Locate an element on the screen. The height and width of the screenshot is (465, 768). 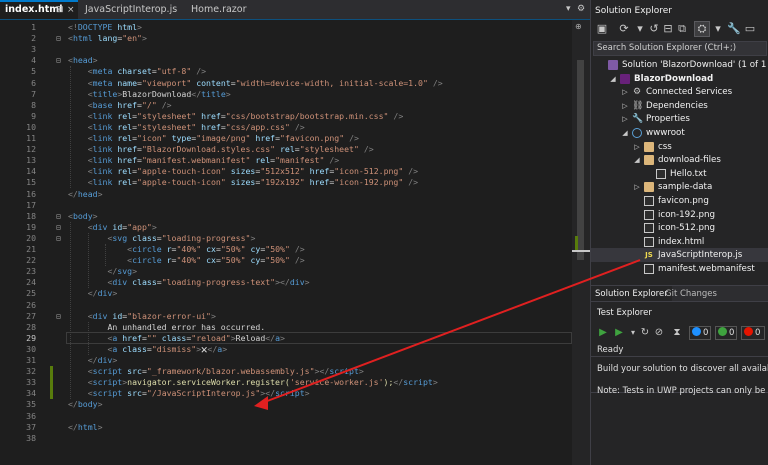
tree-item: icon-192.png is located at coordinates (679, 215).